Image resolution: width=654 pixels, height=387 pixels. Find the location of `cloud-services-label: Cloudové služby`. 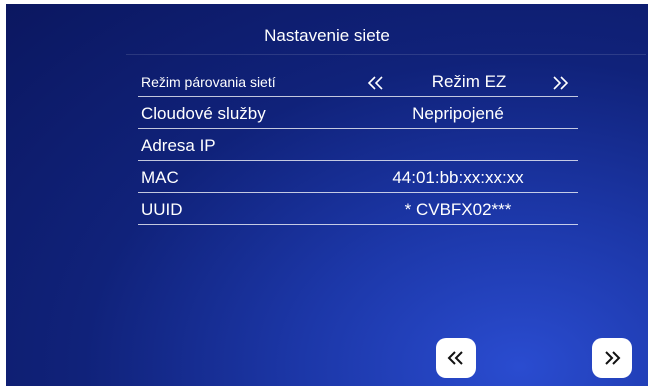

cloud-services-label: Cloudové služby is located at coordinates (203, 113).